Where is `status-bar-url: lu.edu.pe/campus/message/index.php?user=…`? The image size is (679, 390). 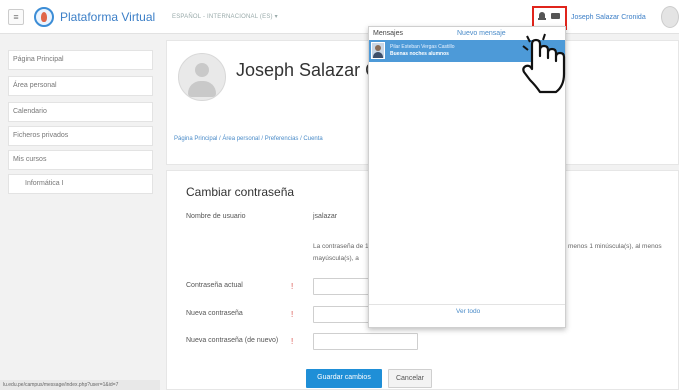 status-bar-url: lu.edu.pe/campus/message/index.php?user=… is located at coordinates (80, 385).